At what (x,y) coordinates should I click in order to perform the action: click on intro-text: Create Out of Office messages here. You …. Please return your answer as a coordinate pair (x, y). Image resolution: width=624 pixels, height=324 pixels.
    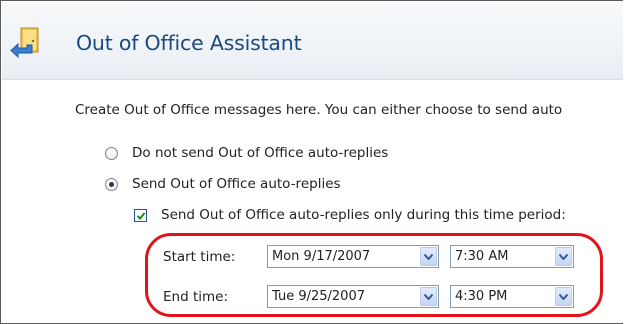
    Looking at the image, I should click on (319, 110).